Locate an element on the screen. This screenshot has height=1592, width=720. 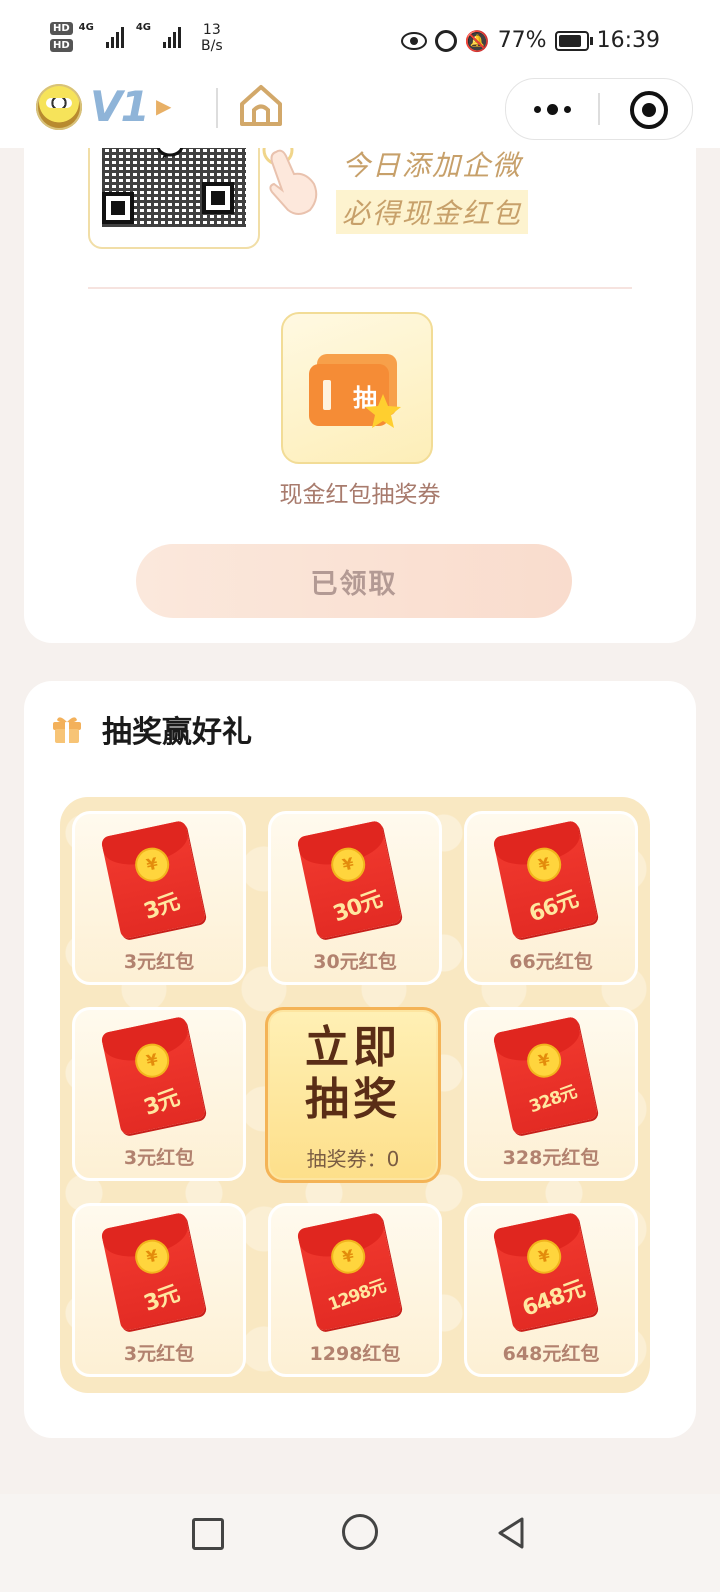
prize-cell: ¥30元 30元红包 is located at coordinates (355, 898).